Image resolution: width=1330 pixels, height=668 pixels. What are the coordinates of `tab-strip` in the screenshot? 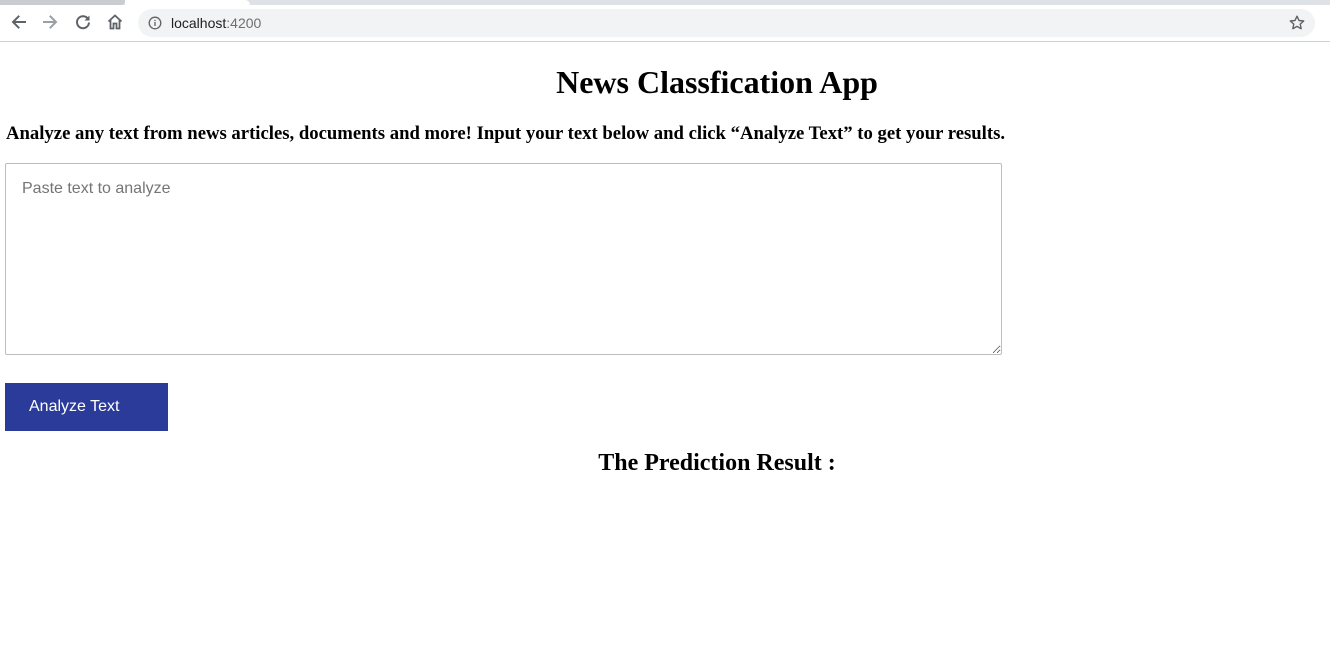 It's located at (665, 2).